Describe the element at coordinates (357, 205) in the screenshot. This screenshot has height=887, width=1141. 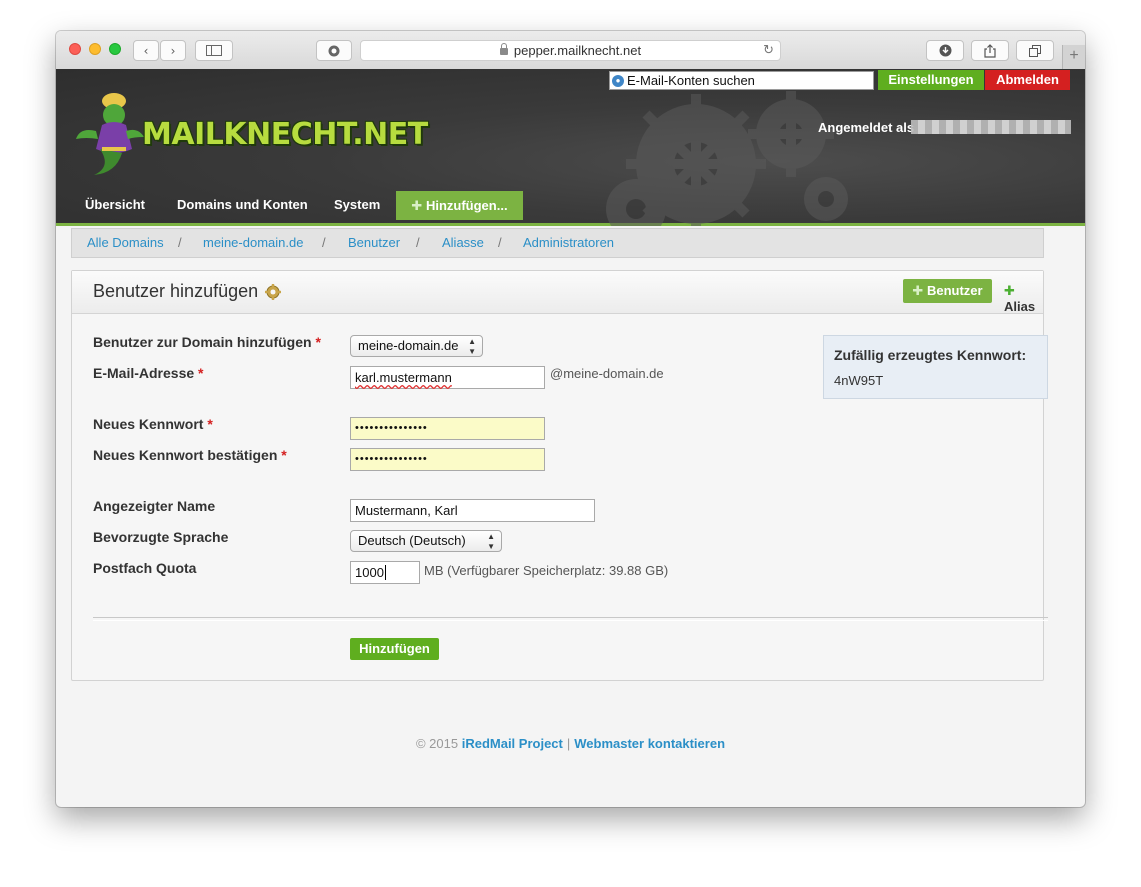
I see `nav-item-system: System` at that location.